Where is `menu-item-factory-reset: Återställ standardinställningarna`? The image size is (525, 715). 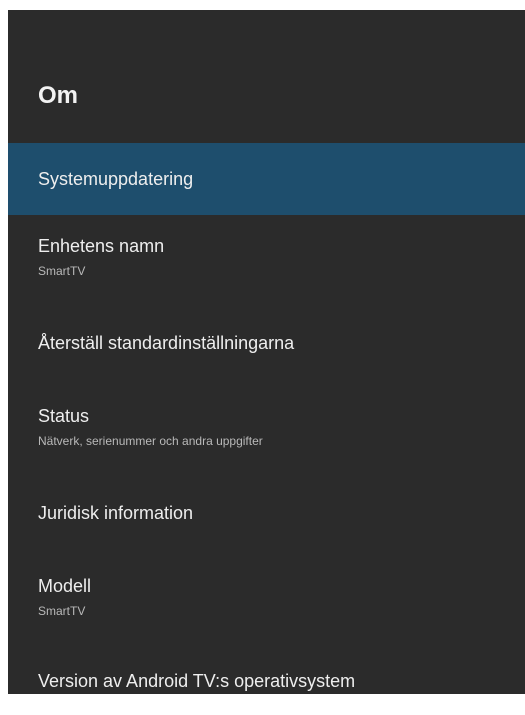
menu-item-factory-reset: Återställ standardinställningarna is located at coordinates (266, 342).